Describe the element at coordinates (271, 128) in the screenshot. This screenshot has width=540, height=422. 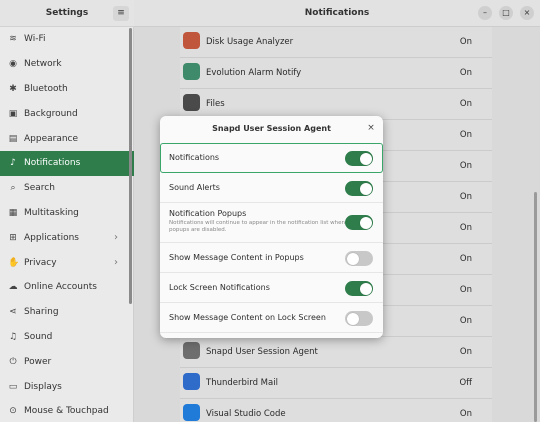
I see `dialog-title: Snapd User Session Agent` at that location.